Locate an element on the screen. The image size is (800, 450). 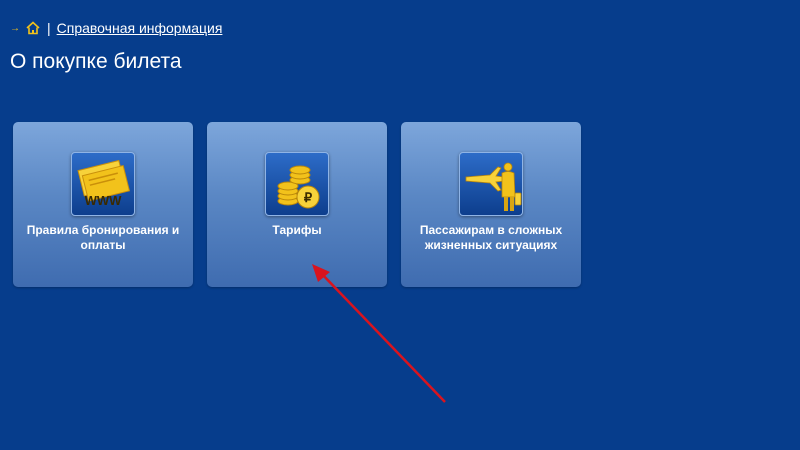
tile-label: Правила бронирования и оплаты is located at coordinates (103, 237).